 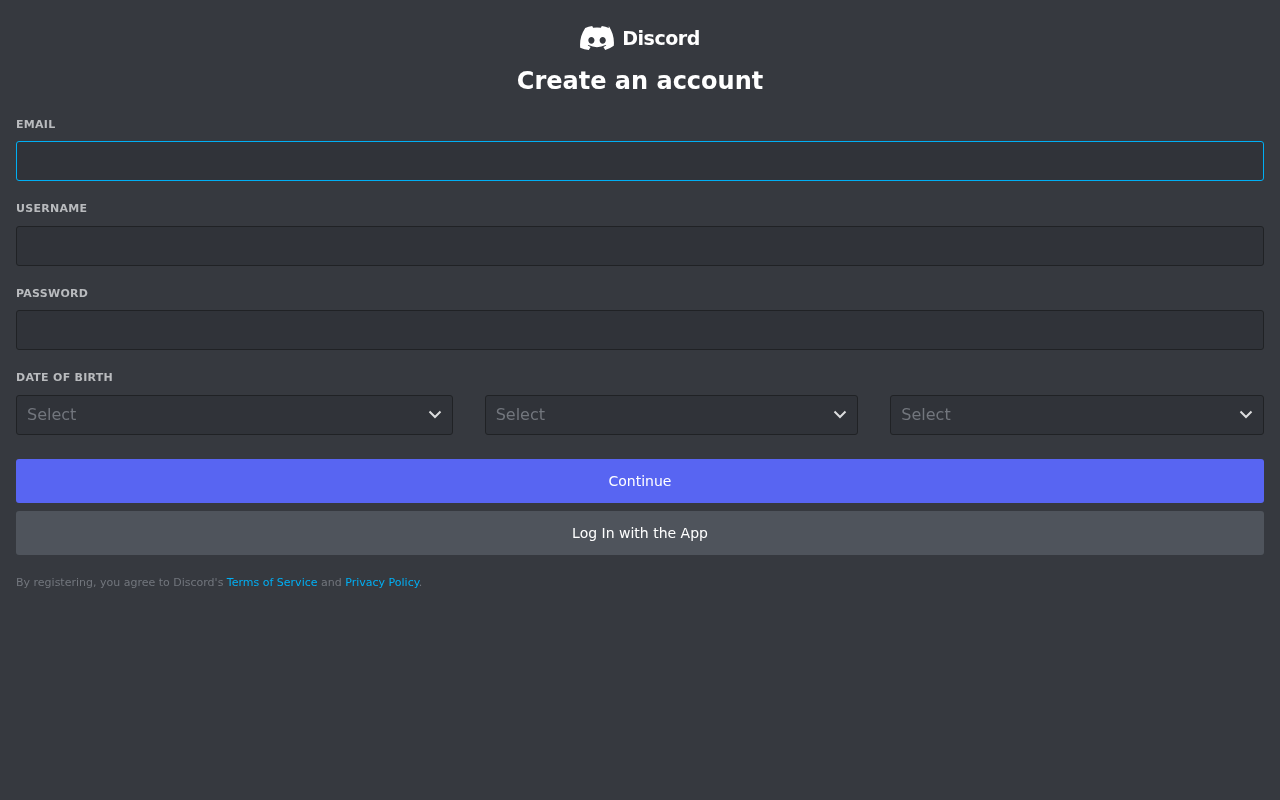 What do you see at coordinates (640, 81) in the screenshot?
I see `page-title: Create an account` at bounding box center [640, 81].